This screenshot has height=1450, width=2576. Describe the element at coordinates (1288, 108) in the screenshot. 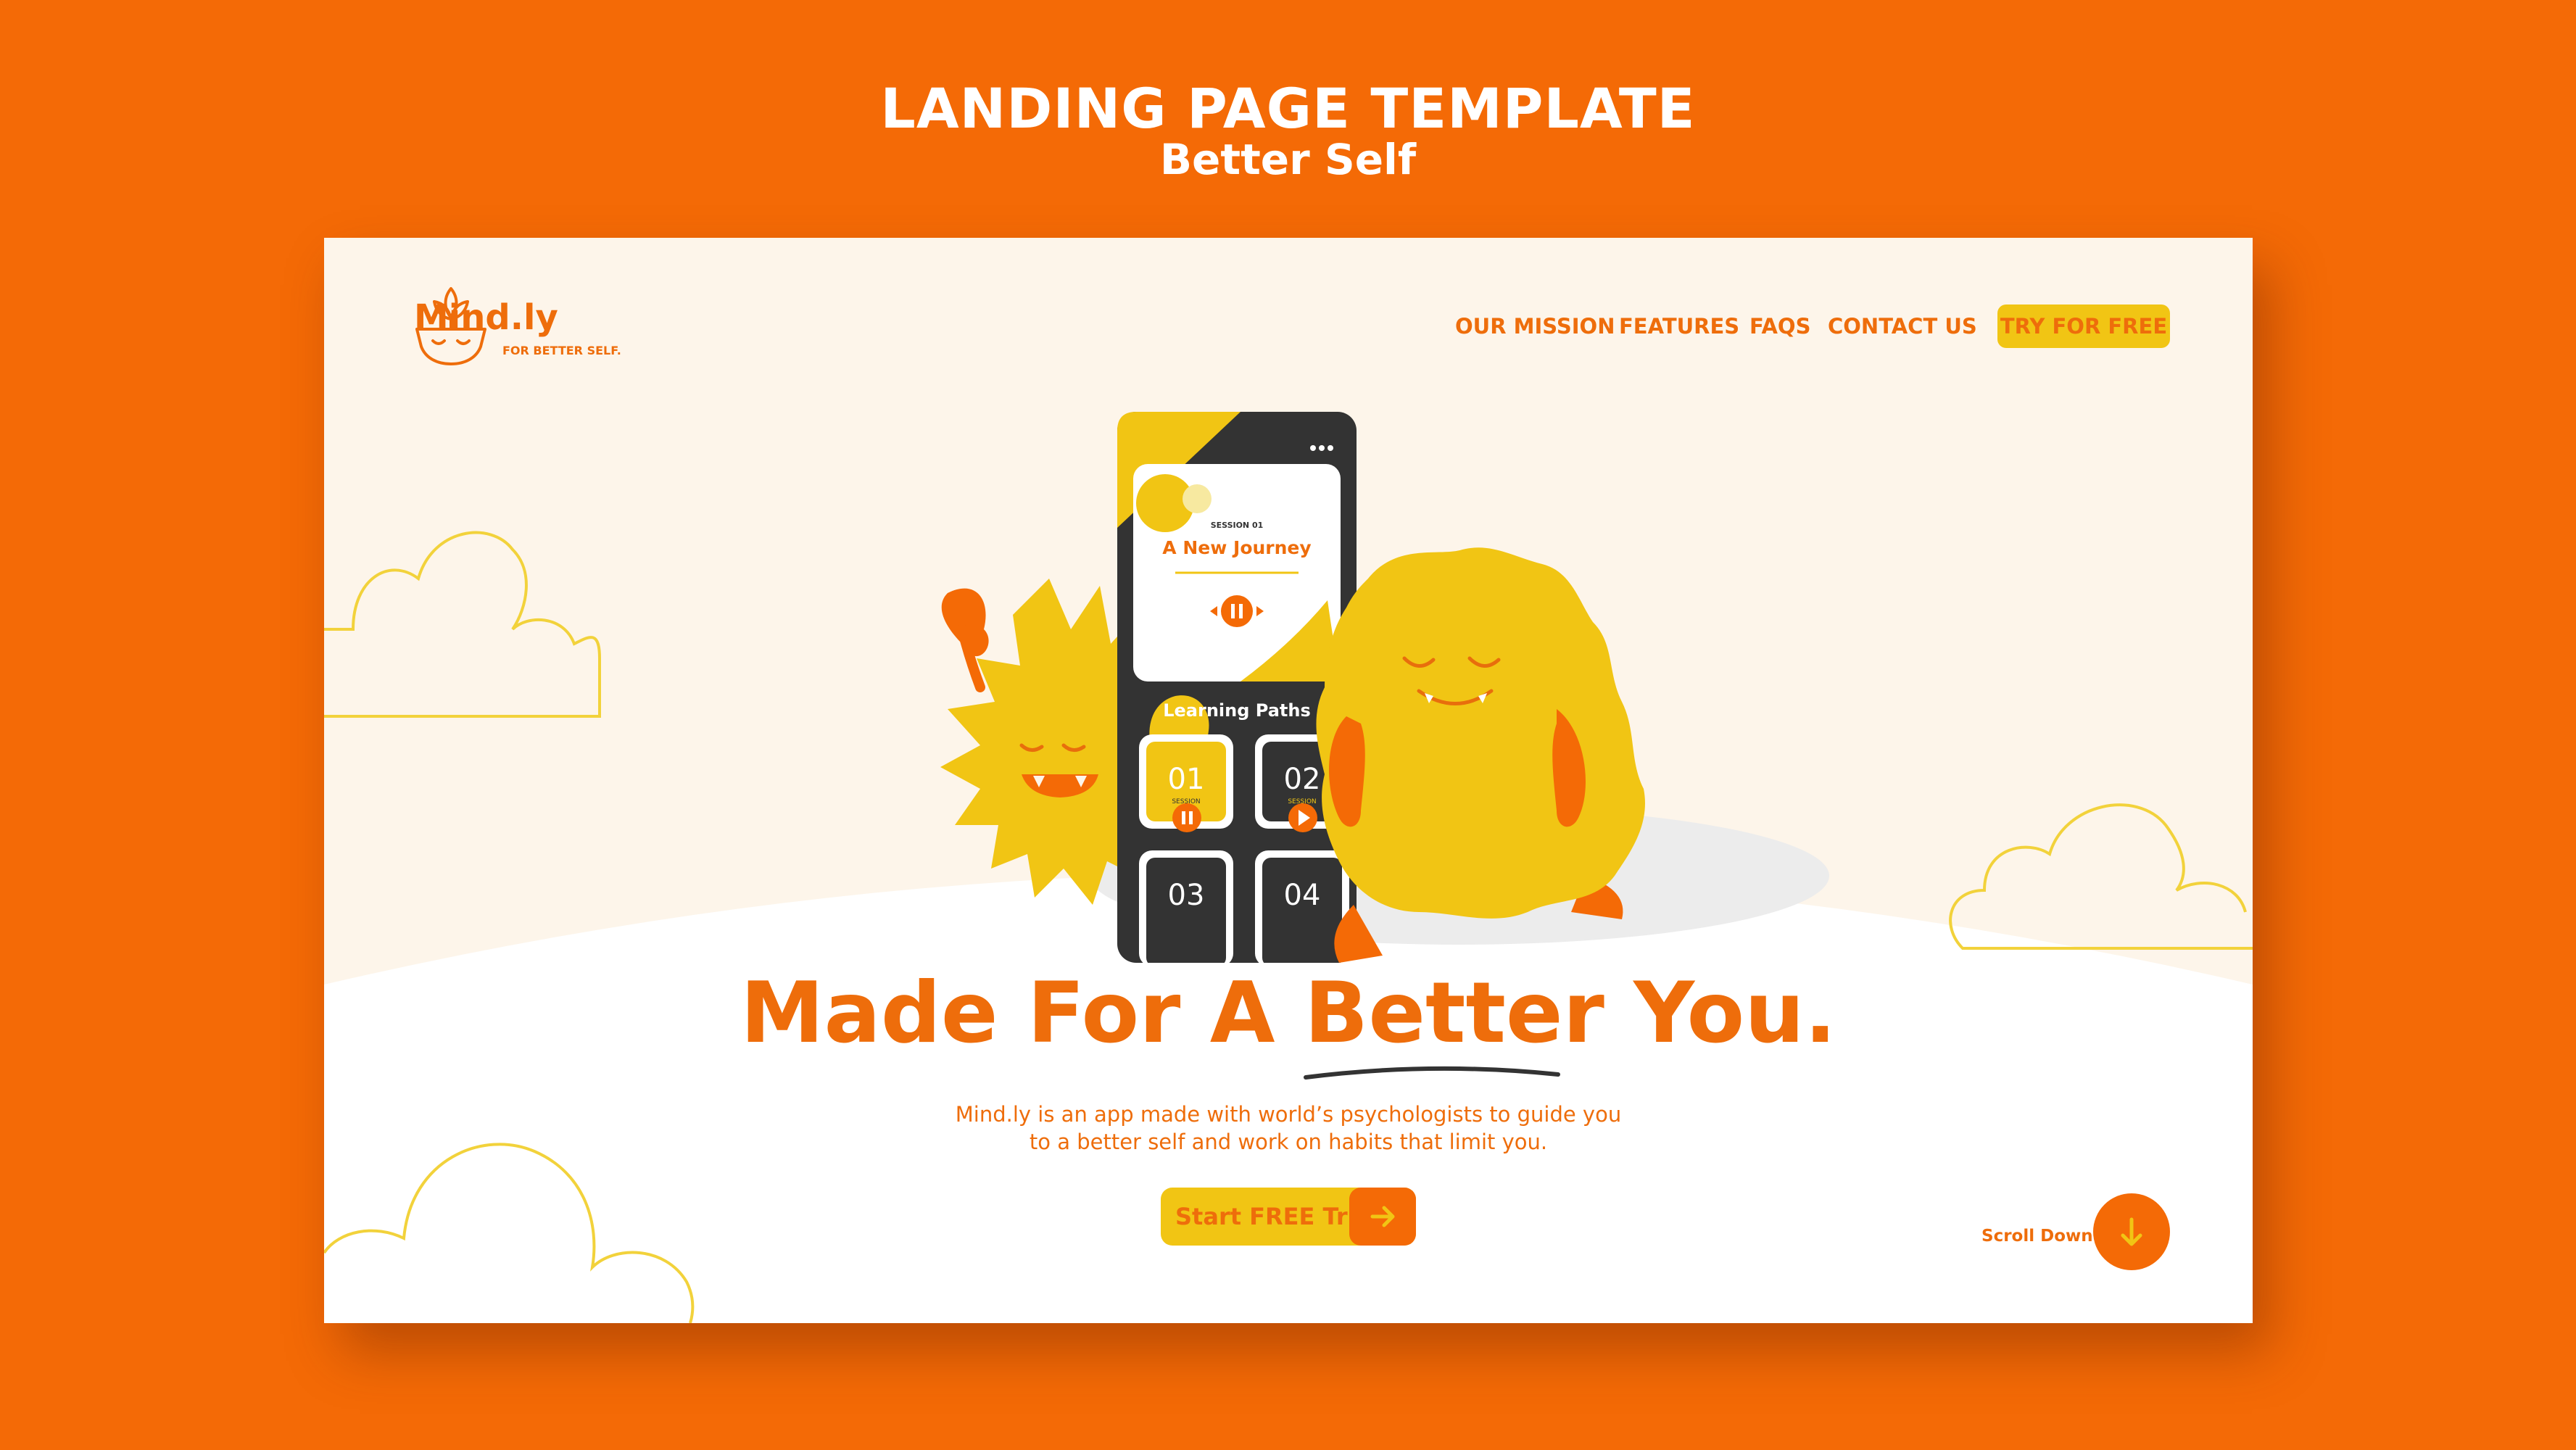

I see `template-title: LANDING PAGE TEMPLATE` at that location.